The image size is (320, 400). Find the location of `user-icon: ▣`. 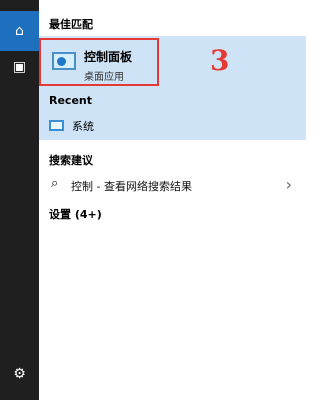

user-icon: ▣ is located at coordinates (19, 67).